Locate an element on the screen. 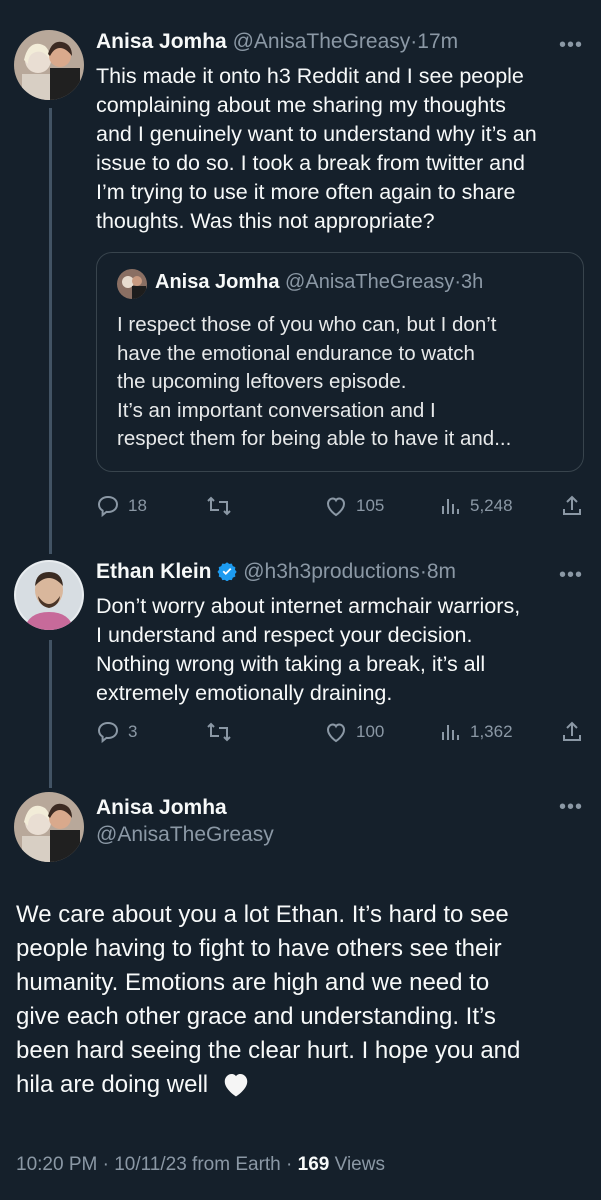 The image size is (601, 1200). text-line: the upcoming leftovers episode. is located at coordinates (262, 381).